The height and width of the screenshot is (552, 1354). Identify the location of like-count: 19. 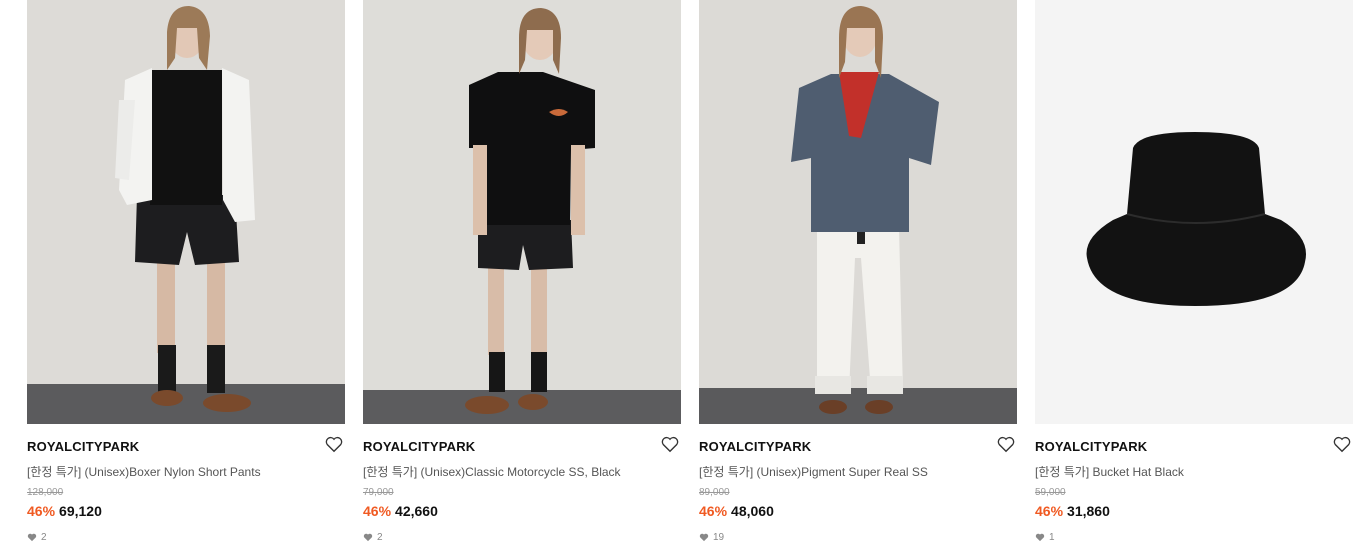
(711, 537).